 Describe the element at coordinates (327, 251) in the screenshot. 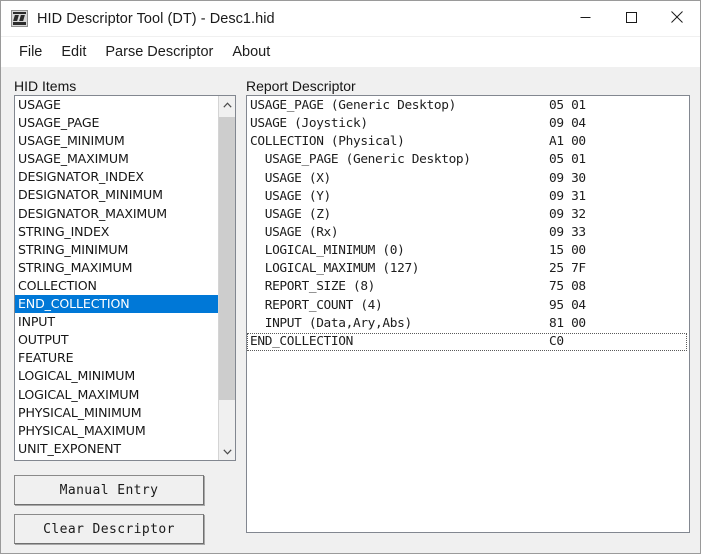

I see `descriptor-item-text: LOGICAL_MINIMUM (0)` at that location.